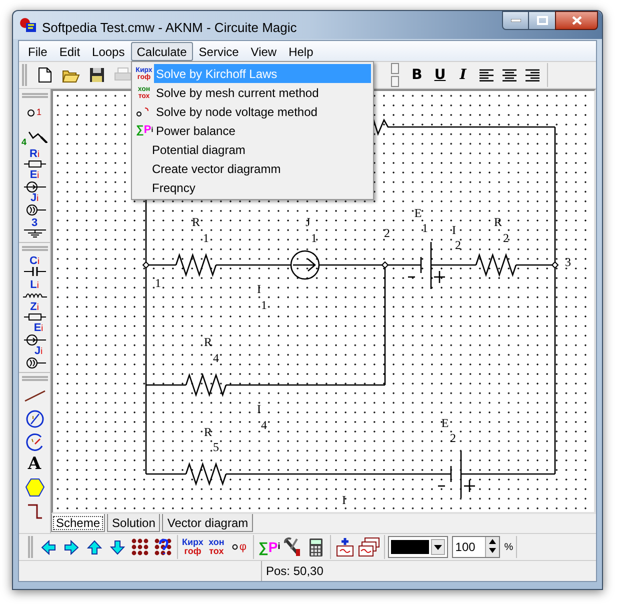  I want to click on current-source-tool-button: Ji, so click(34, 204).